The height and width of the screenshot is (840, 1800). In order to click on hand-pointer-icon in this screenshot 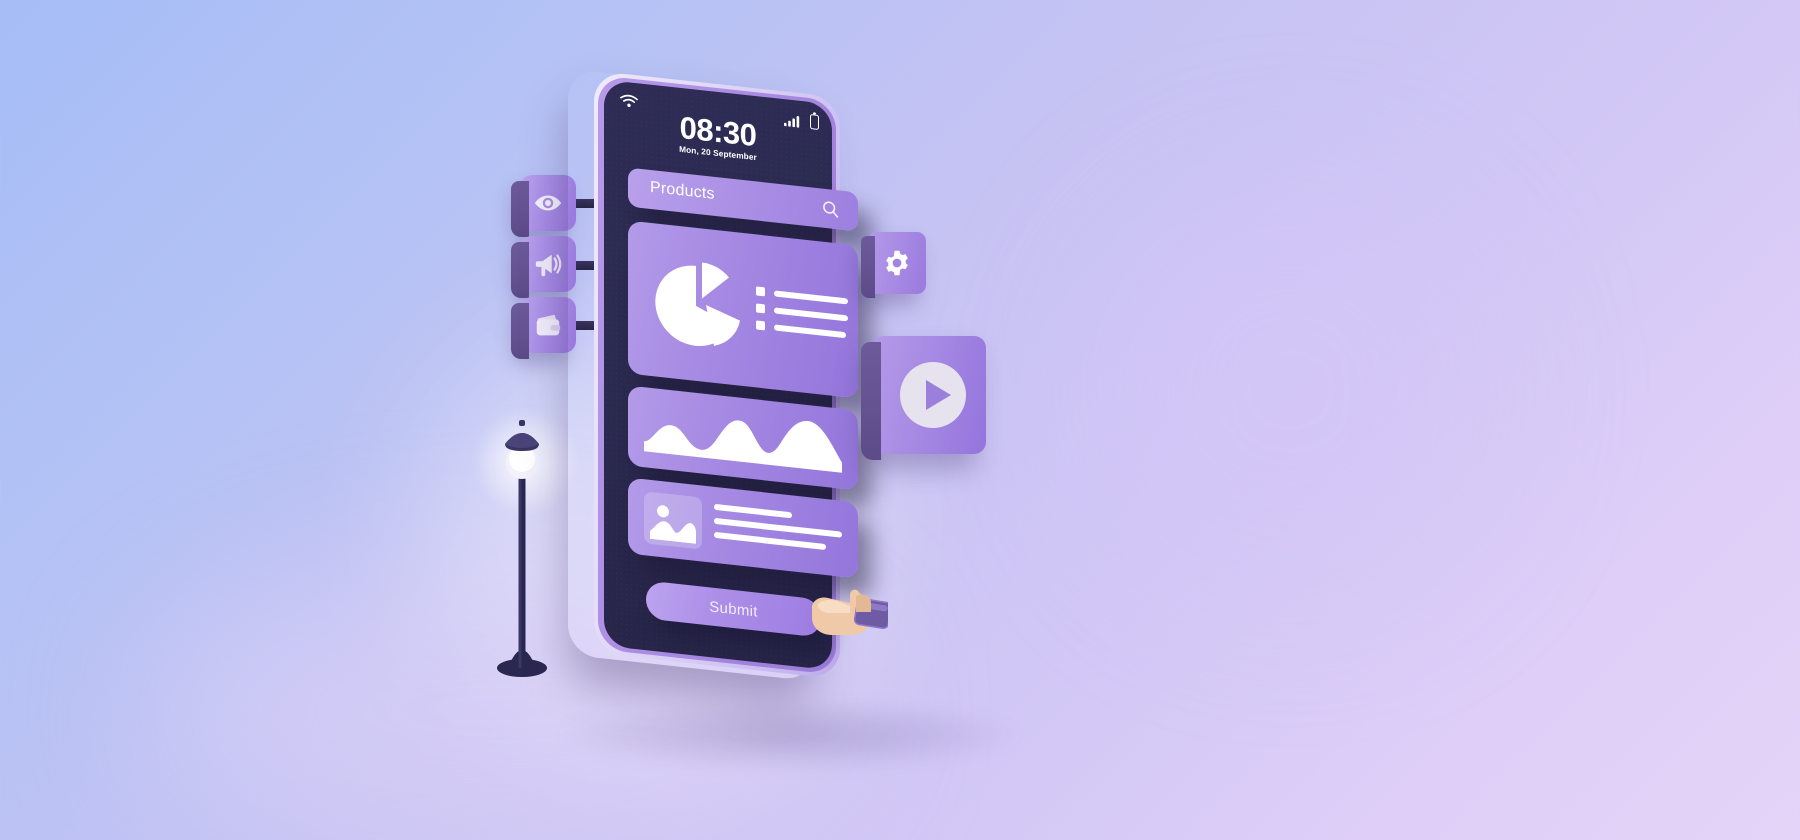, I will do `click(851, 613)`.